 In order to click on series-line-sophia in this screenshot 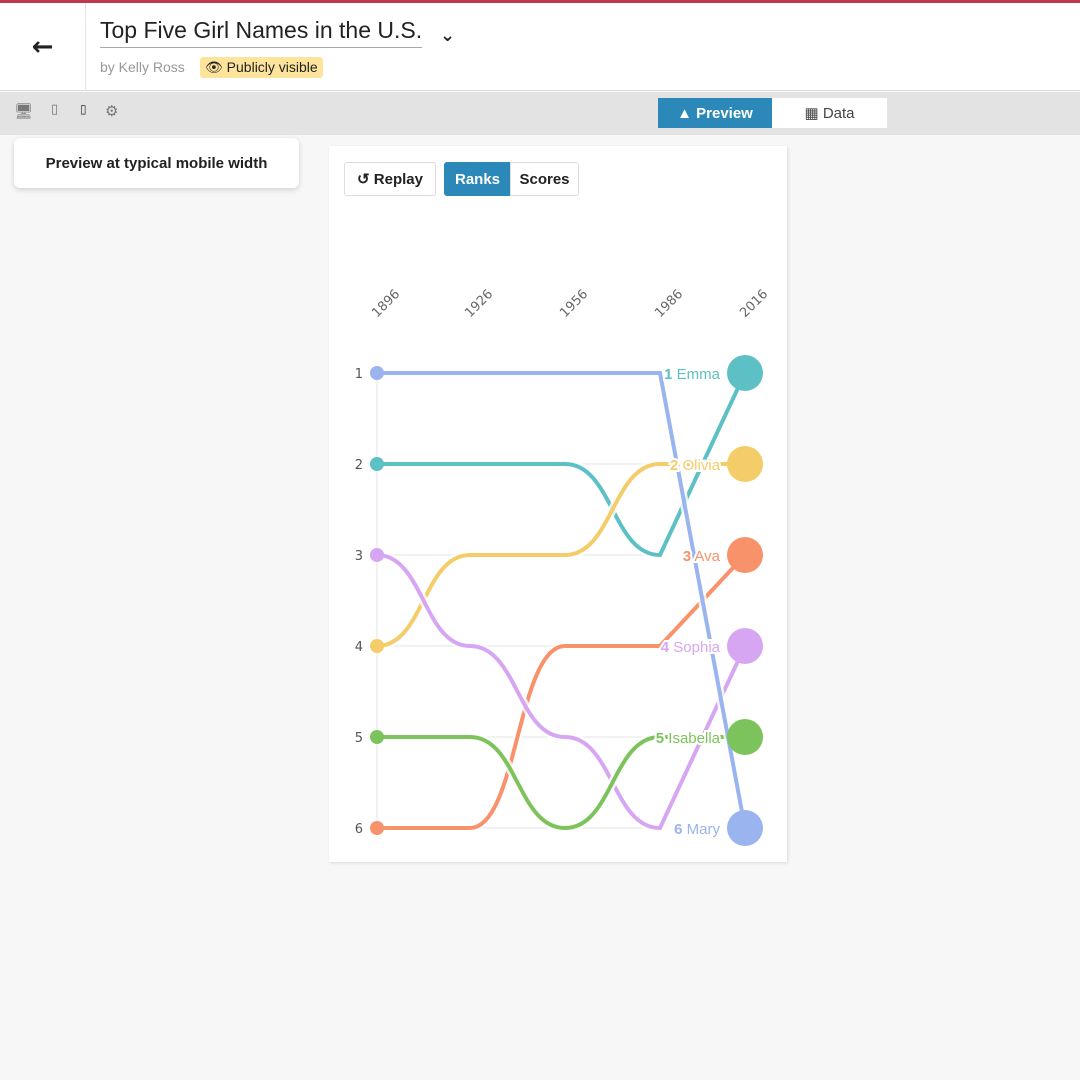, I will do `click(561, 692)`.